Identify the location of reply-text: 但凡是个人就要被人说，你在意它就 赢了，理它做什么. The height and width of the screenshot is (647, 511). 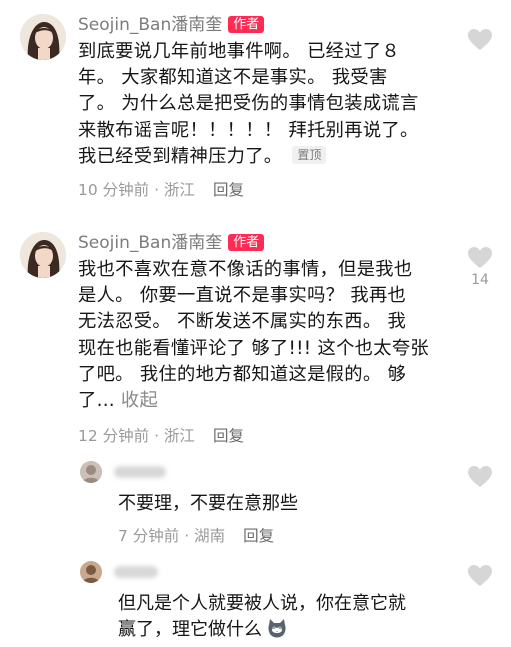
(268, 617).